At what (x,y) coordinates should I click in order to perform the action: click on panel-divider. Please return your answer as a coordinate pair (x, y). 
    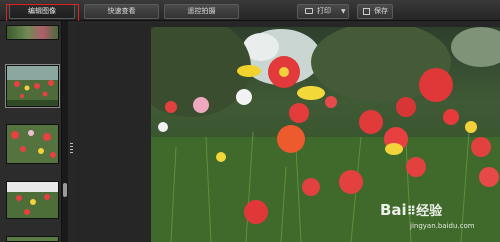
    Looking at the image, I should click on (72, 131).